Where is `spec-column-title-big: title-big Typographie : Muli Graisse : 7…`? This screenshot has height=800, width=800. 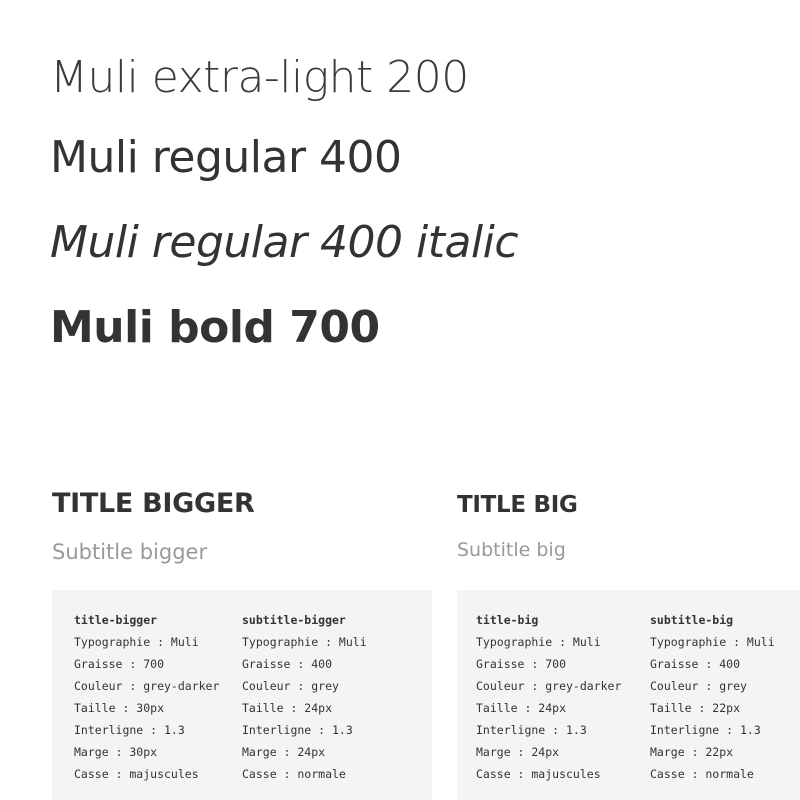
spec-column-title-big: title-big Typographie : Muli Graisse : 7… is located at coordinates (548, 700).